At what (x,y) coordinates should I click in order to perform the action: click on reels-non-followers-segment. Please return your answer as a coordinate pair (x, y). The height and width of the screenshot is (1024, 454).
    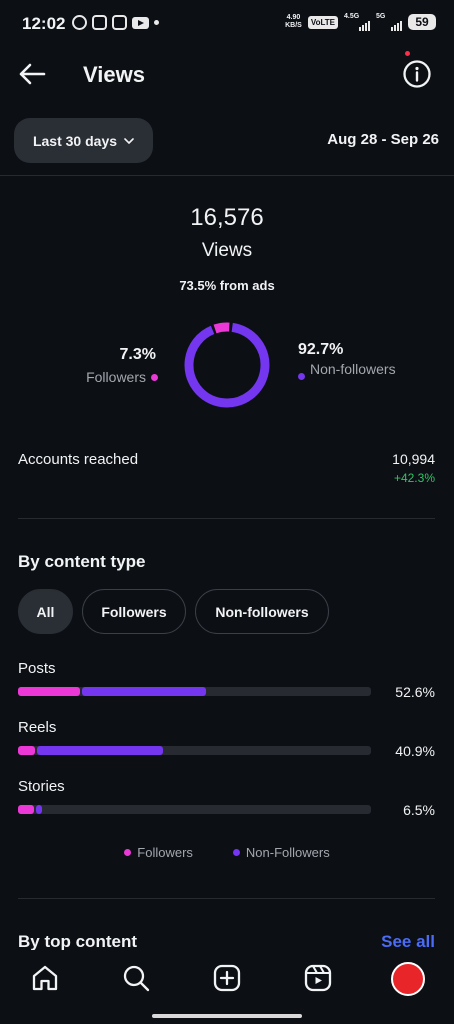
    Looking at the image, I should click on (99, 750).